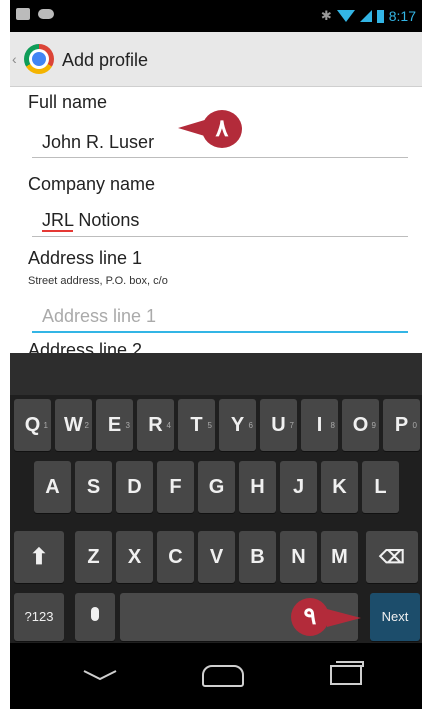 Image resolution: width=428 pixels, height=709 pixels. I want to click on key-j: J, so click(298, 487).